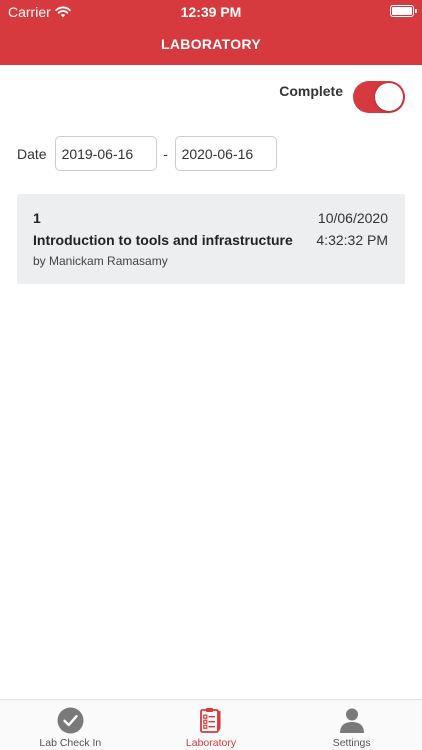 This screenshot has height=750, width=422. I want to click on record-title: Introduction to tools and infrastructure, so click(163, 240).